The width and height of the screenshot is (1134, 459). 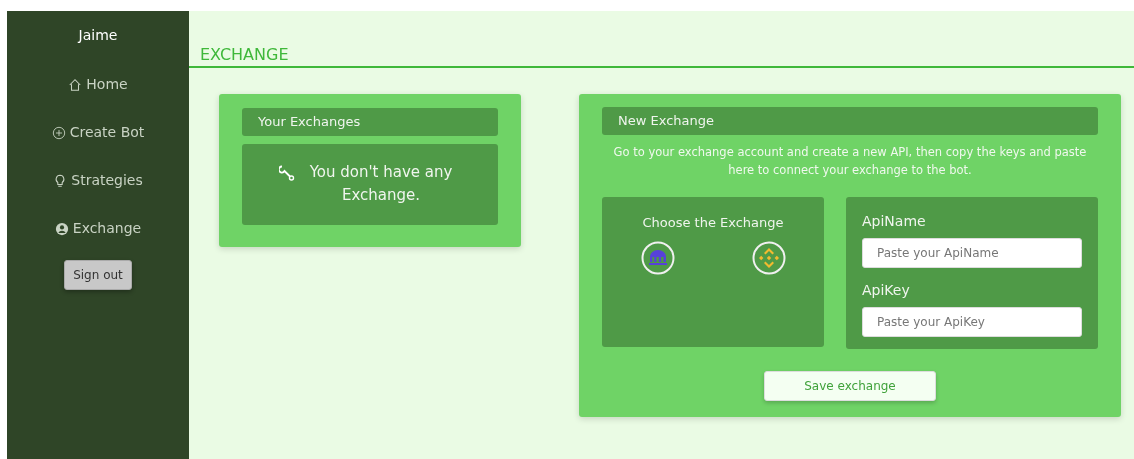 What do you see at coordinates (60, 180) in the screenshot?
I see `lightbulb-icon` at bounding box center [60, 180].